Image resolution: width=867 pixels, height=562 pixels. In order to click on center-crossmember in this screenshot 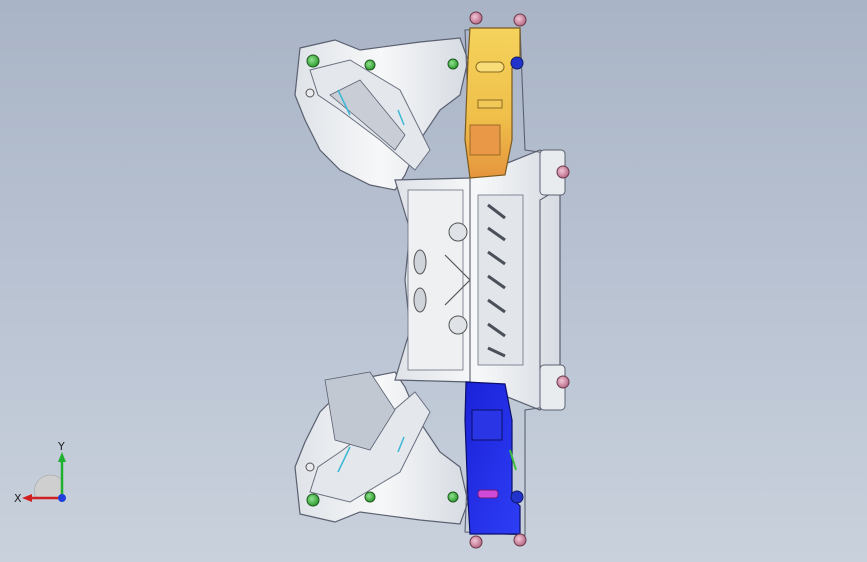, I will do `click(477, 280)`.